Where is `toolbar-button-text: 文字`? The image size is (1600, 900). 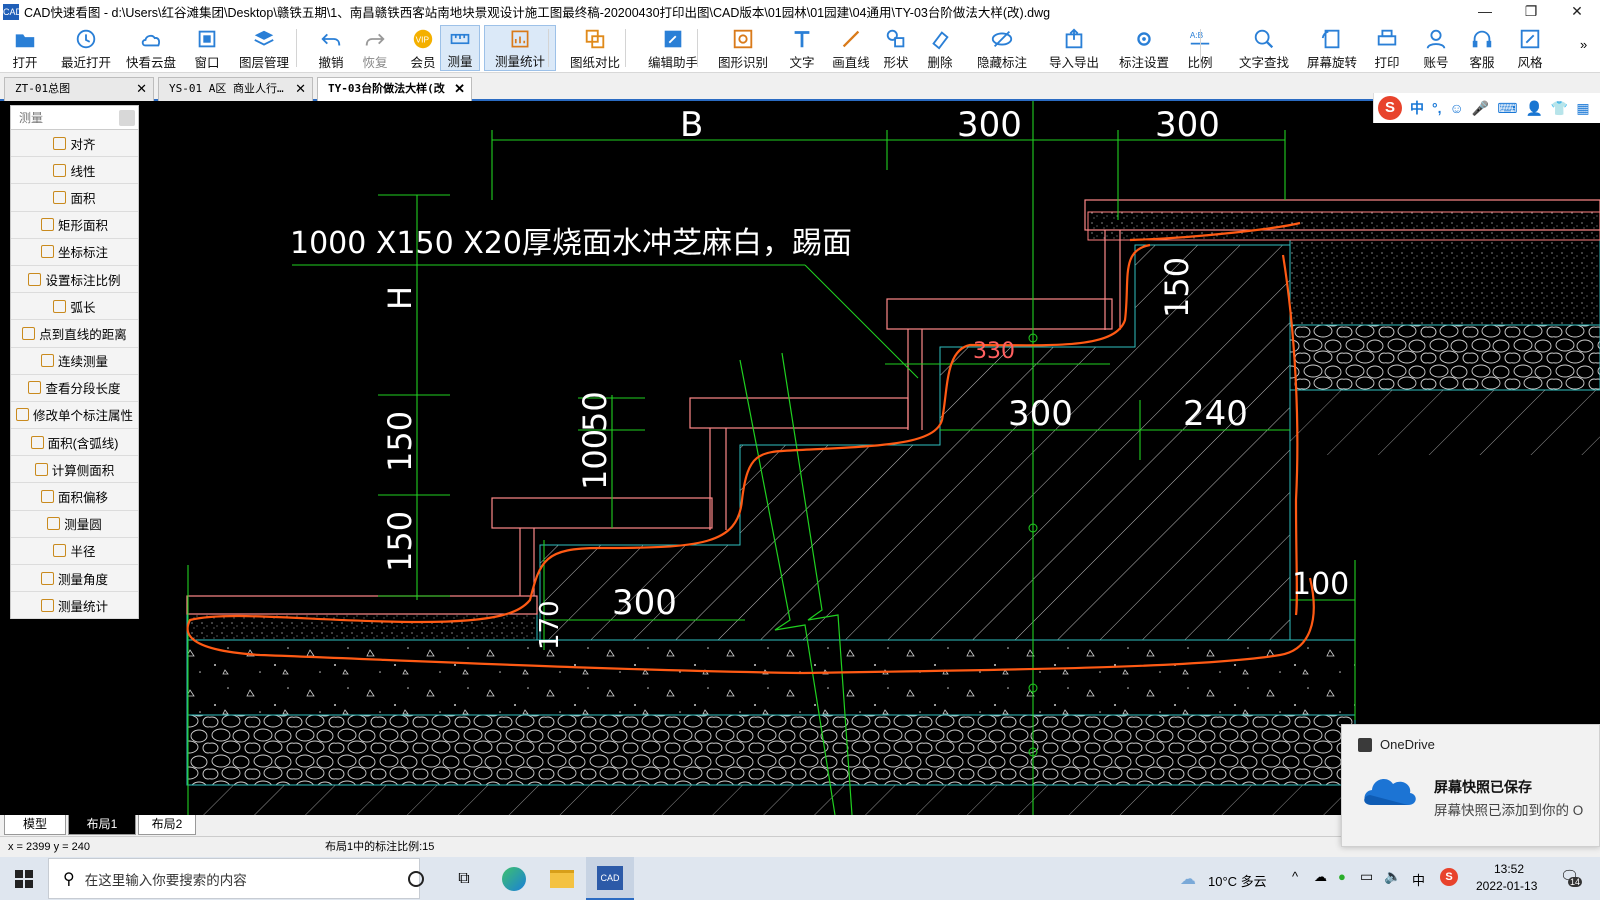 toolbar-button-text: 文字 is located at coordinates (802, 48).